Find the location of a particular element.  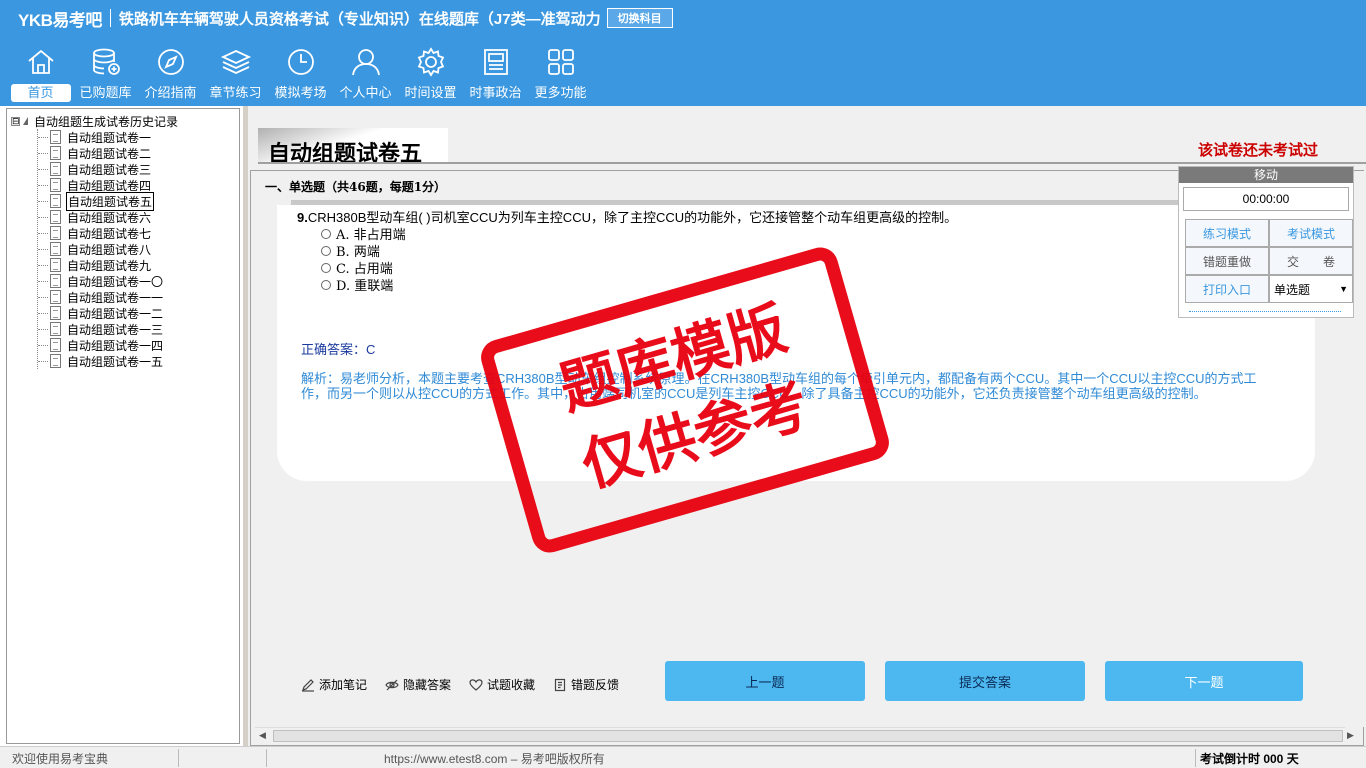

feedback-tool: 错题反馈 is located at coordinates (586, 684).